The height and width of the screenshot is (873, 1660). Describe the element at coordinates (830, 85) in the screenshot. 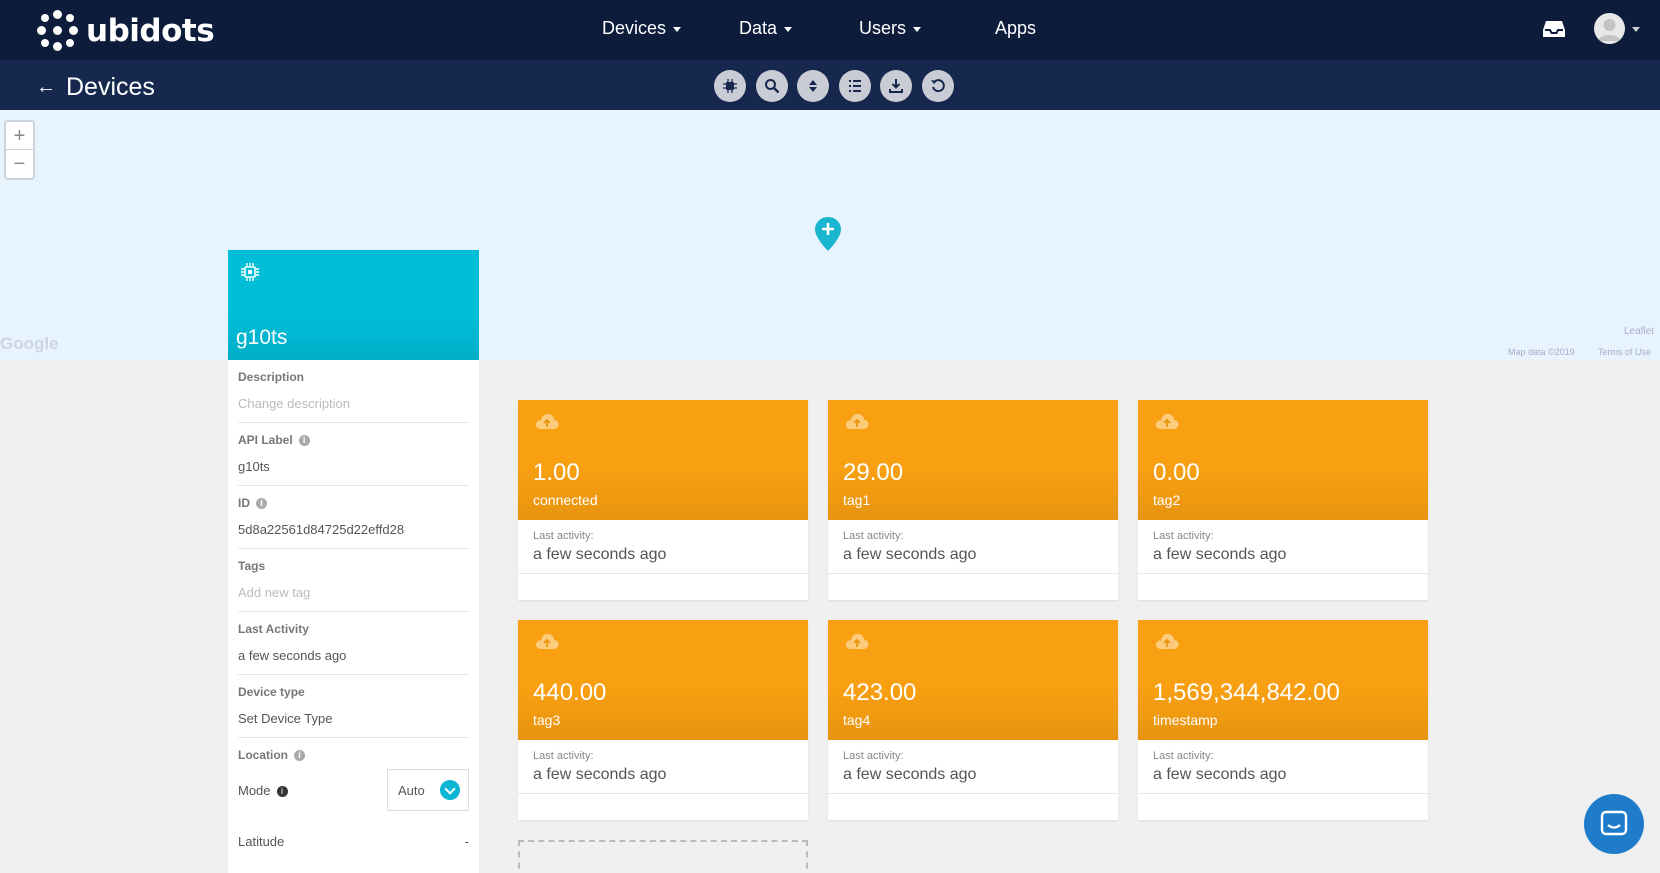

I see `sub-header: ← Devices` at that location.